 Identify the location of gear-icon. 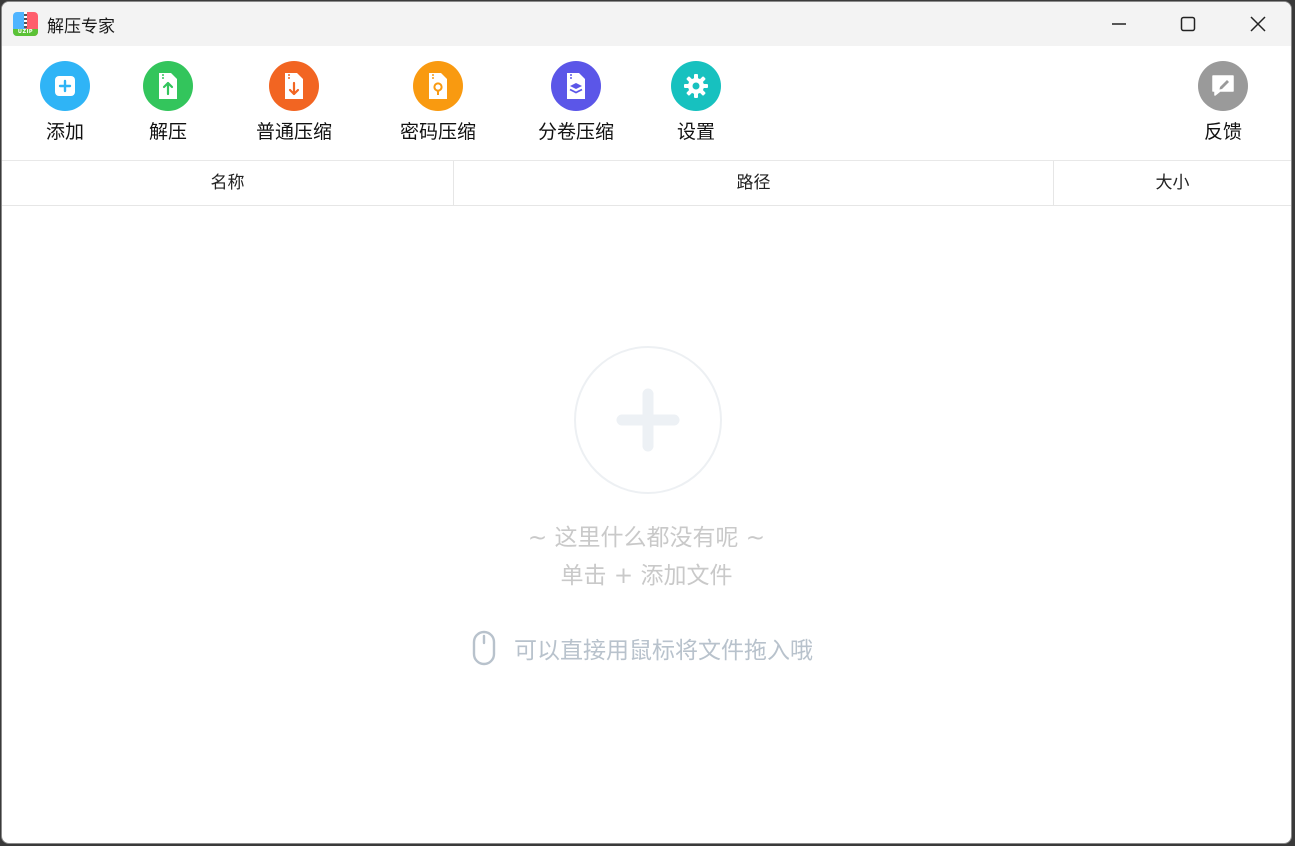
(696, 86).